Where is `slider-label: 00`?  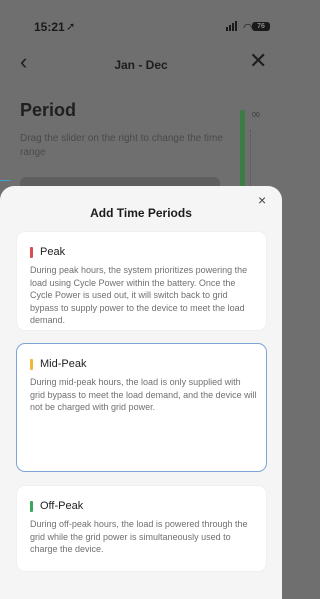
slider-label: 00 is located at coordinates (256, 115).